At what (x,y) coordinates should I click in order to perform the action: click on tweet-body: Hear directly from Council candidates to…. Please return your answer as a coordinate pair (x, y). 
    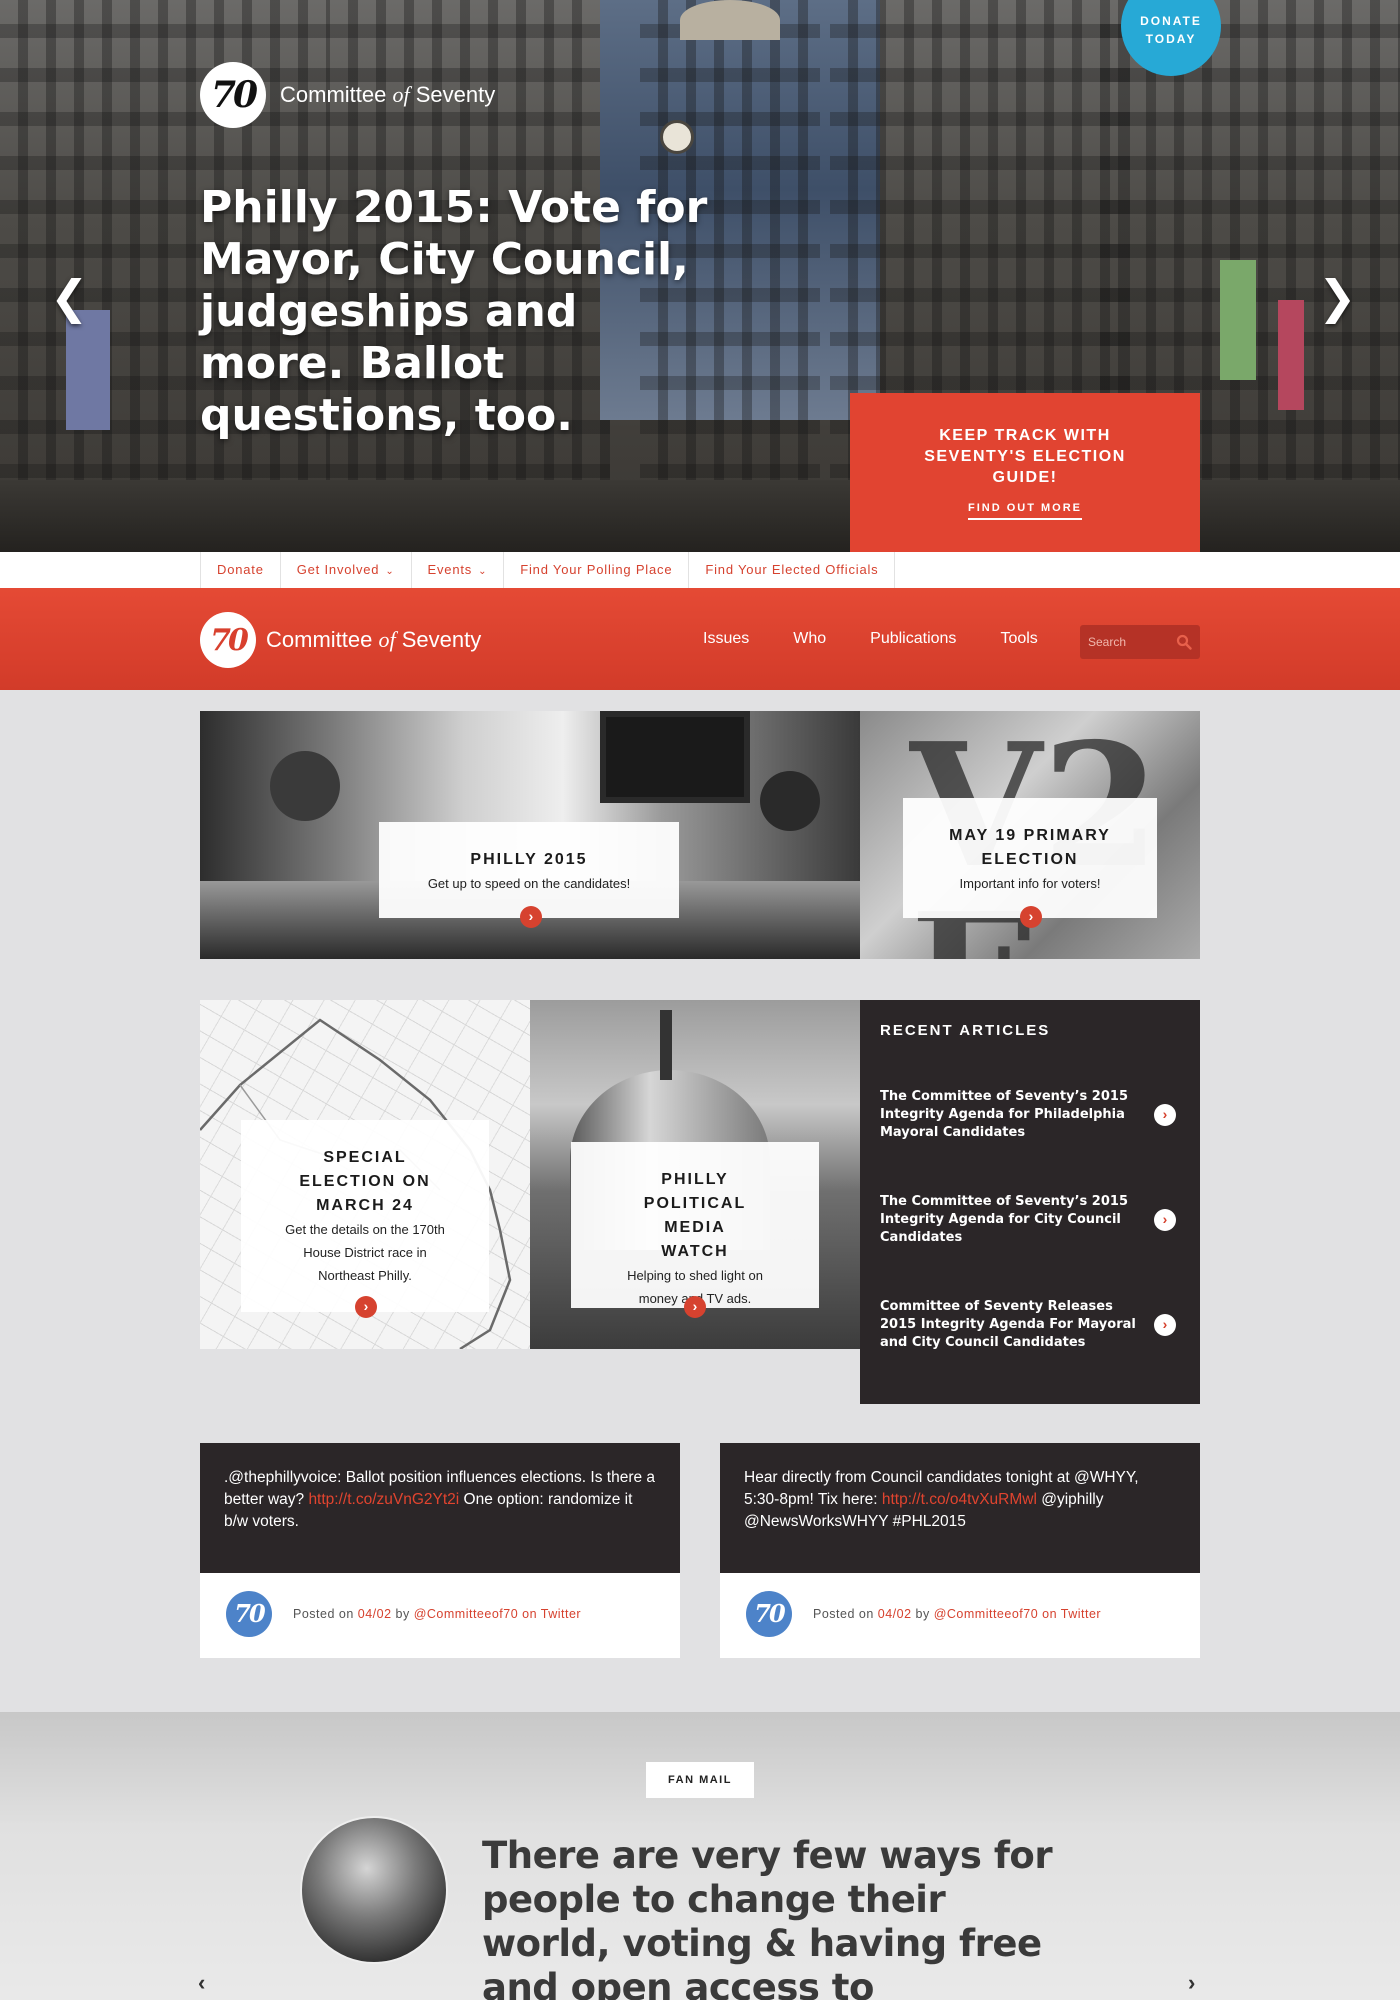
    Looking at the image, I should click on (960, 1508).